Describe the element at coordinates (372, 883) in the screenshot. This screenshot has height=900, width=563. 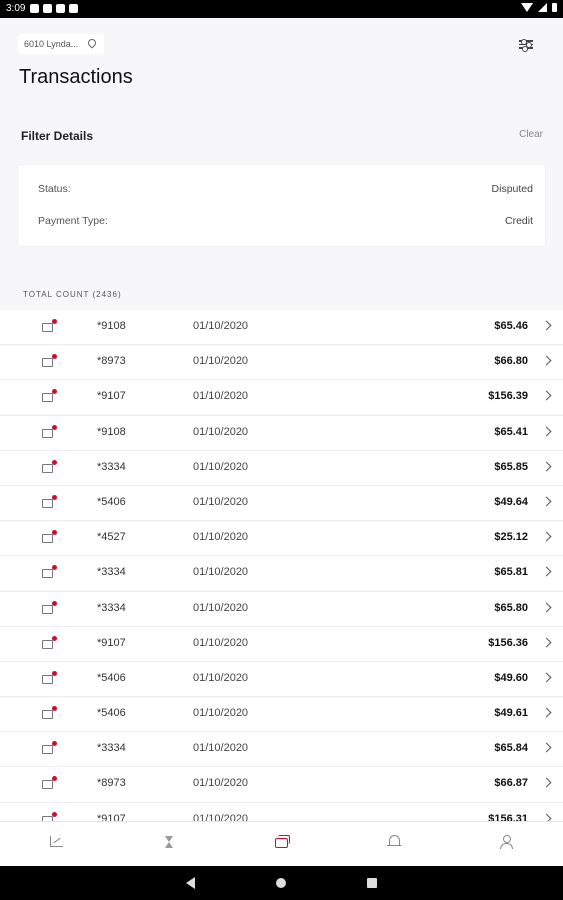
I see `recent-apps-icon` at that location.